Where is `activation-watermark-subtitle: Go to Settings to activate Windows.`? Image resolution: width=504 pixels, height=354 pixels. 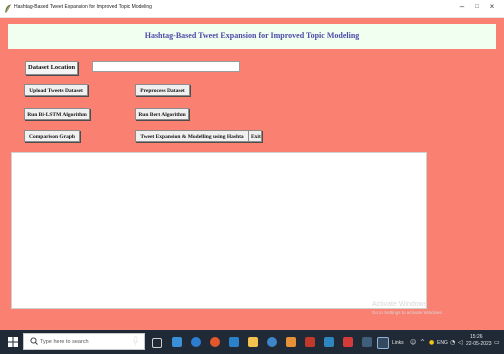 activation-watermark-subtitle: Go to Settings to activate Windows. is located at coordinates (408, 312).